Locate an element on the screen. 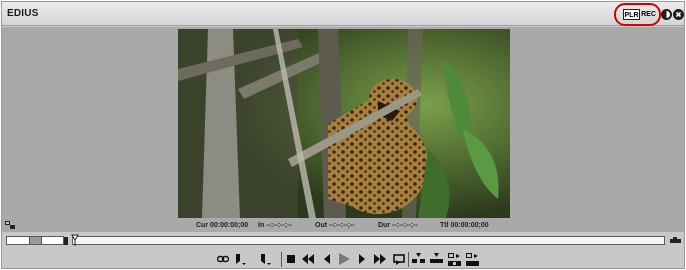 The height and width of the screenshot is (270, 686). position-slider is located at coordinates (368, 240).